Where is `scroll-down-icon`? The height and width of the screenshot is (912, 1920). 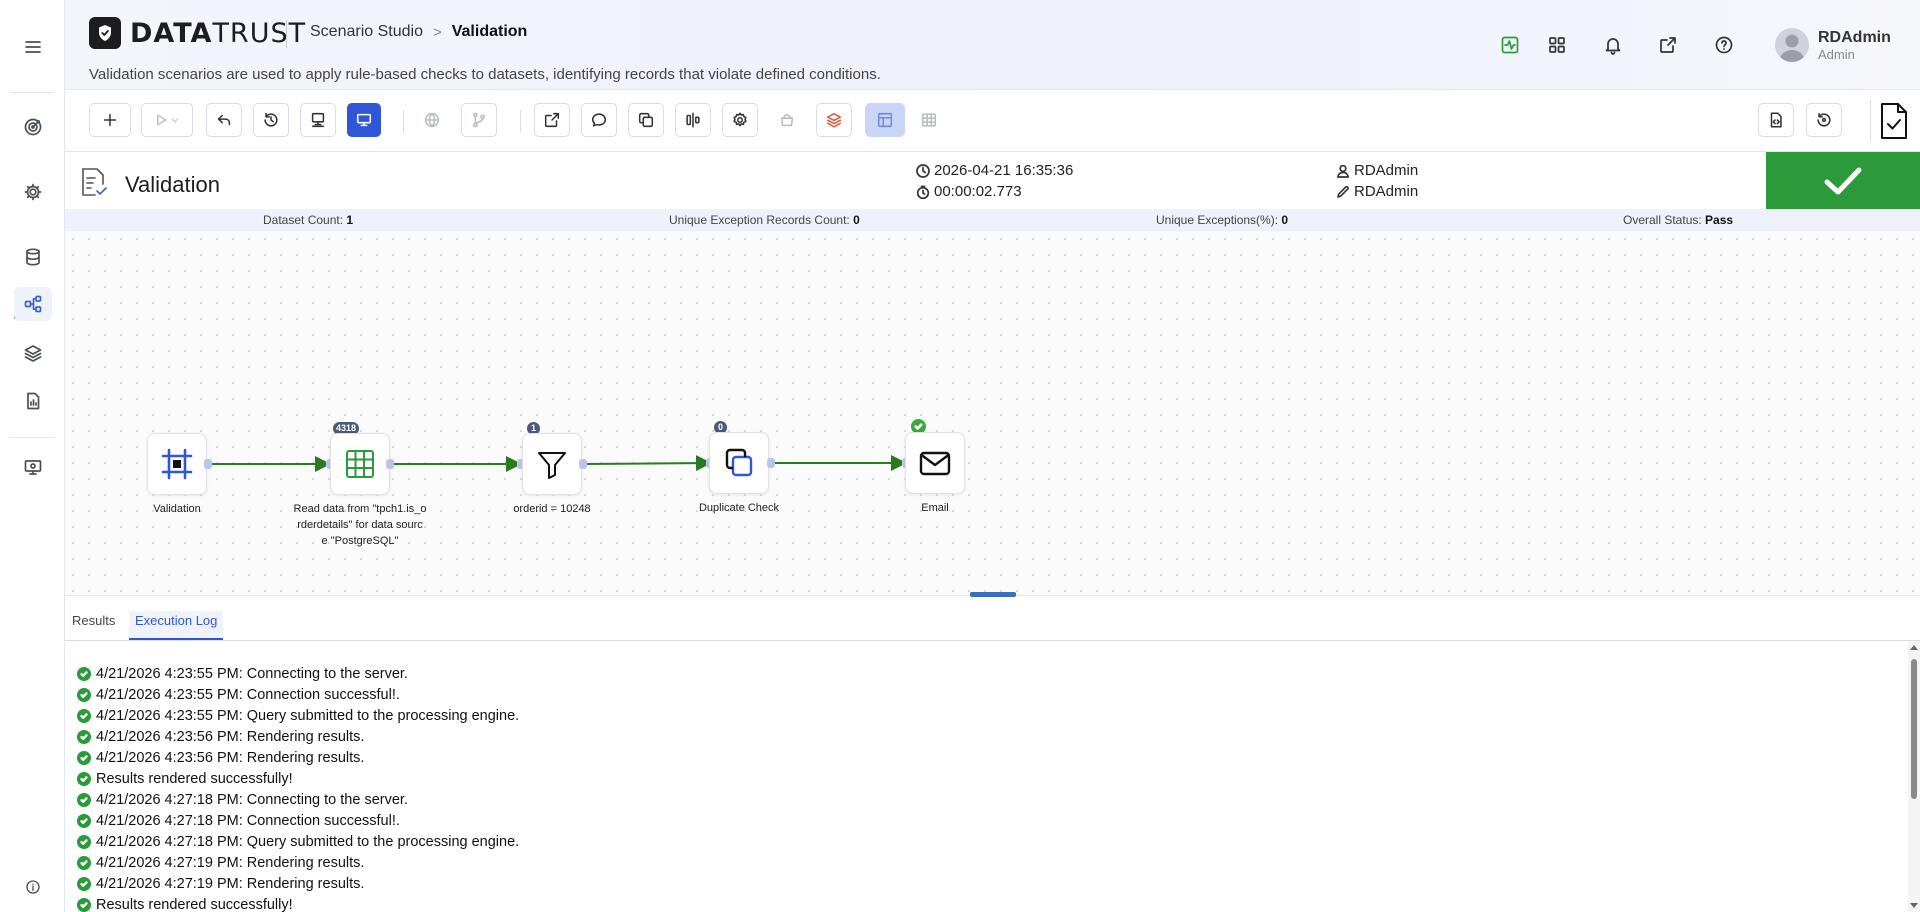 scroll-down-icon is located at coordinates (1914, 905).